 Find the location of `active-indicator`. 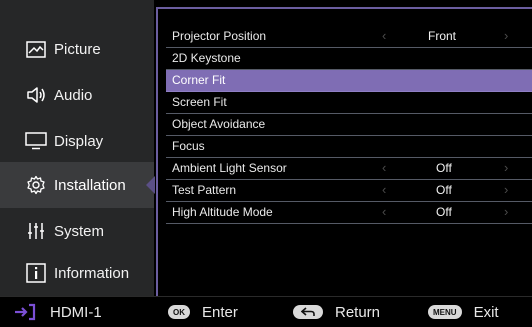

active-indicator is located at coordinates (150, 185).